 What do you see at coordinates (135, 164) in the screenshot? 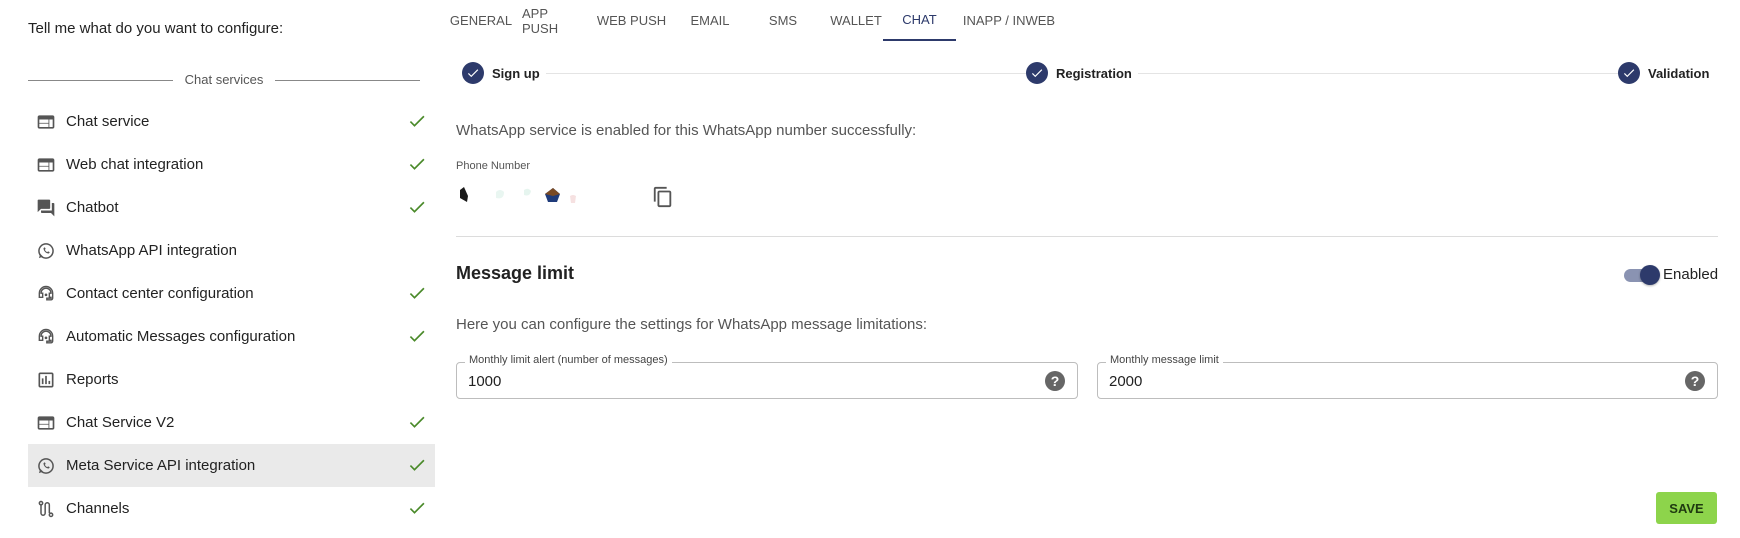
I see `menu-item-label: Web chat integration` at bounding box center [135, 164].